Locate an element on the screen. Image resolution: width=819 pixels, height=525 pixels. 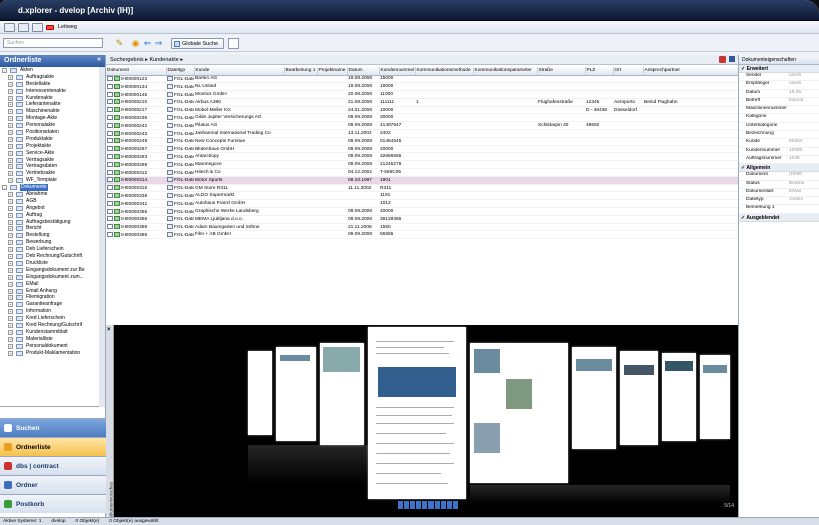
tree-node: + Bestellung is located at coordinates (53, 235).